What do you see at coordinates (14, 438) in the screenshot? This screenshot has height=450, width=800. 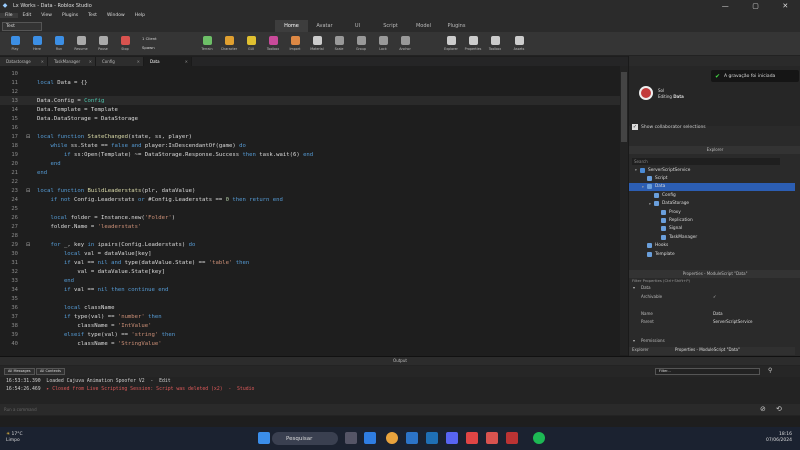 I see `weather-widget: ☀ 17°C Limpo` at bounding box center [14, 438].